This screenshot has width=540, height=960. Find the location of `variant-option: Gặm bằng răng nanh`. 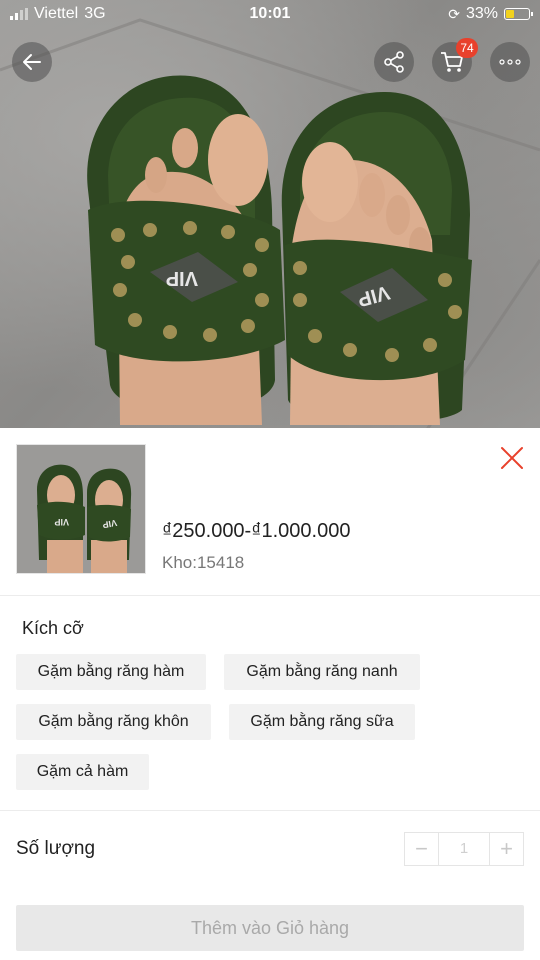

variant-option: Gặm bằng răng nanh is located at coordinates (322, 672).